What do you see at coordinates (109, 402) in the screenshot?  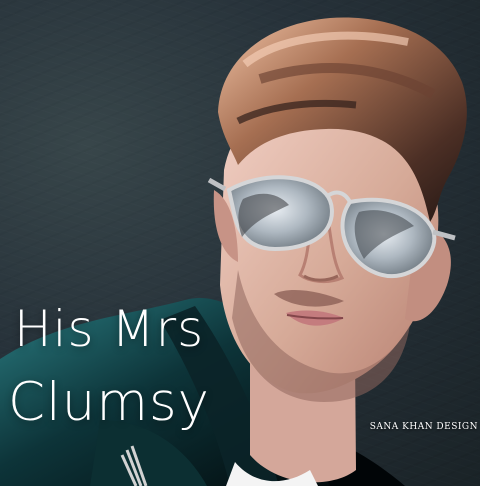 I see `title-line-clumsy: Clumsy` at bounding box center [109, 402].